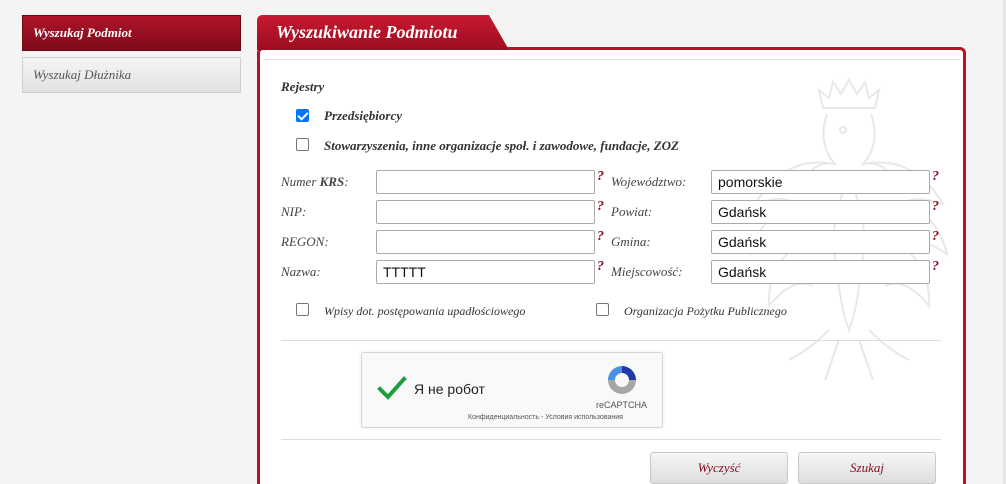 The height and width of the screenshot is (484, 1006). What do you see at coordinates (647, 271) in the screenshot?
I see `miejscowosc-label: Miejscowość:` at bounding box center [647, 271].